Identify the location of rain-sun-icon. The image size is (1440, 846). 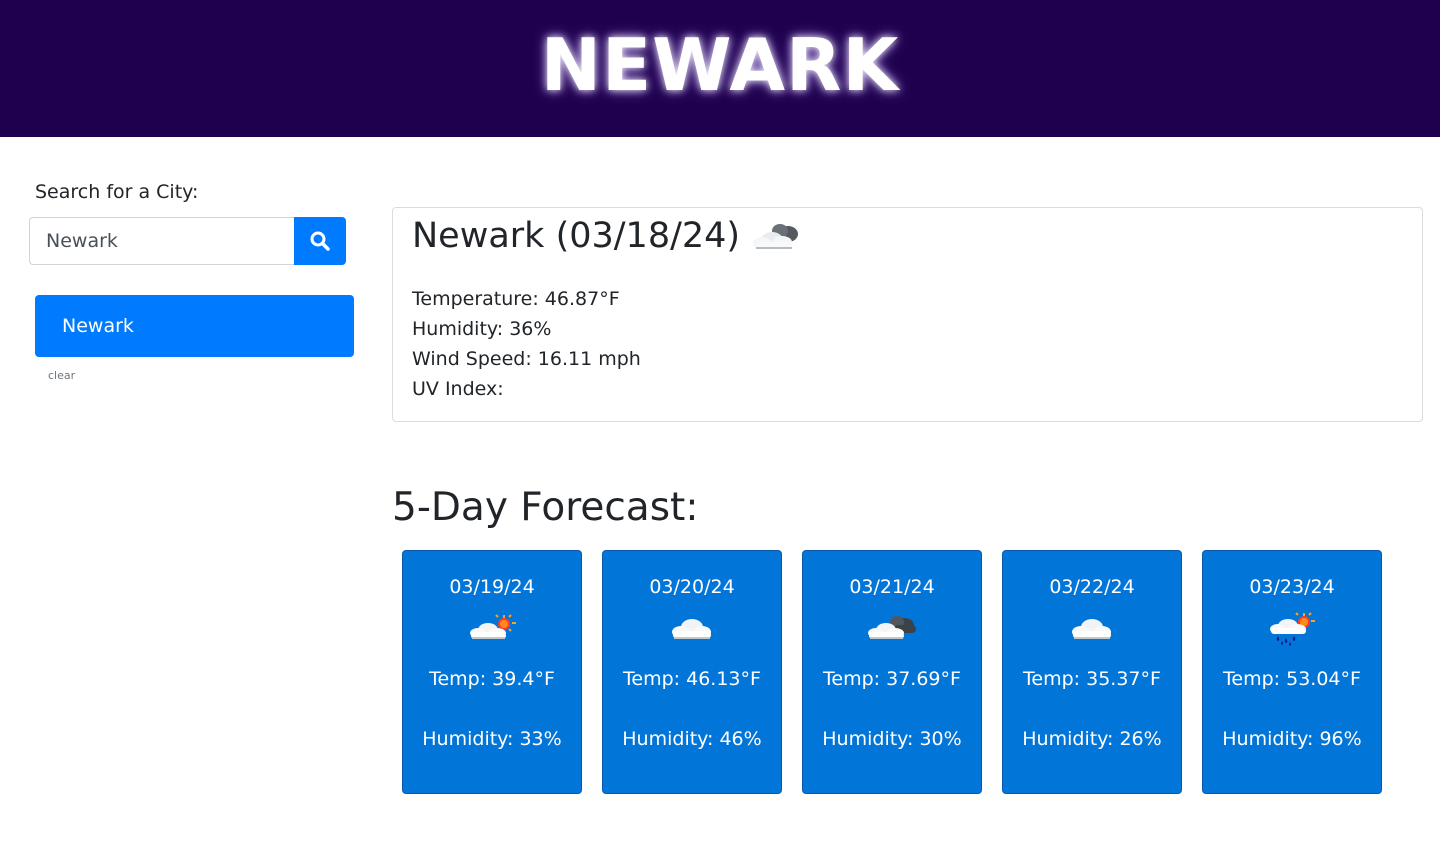
(1292, 629).